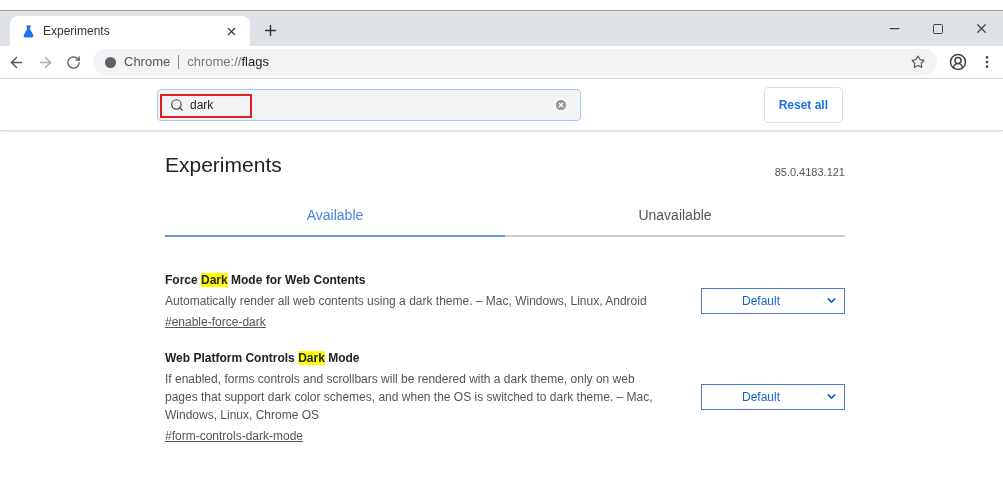 This screenshot has height=478, width=1003. I want to click on reset-all-button: Reset all, so click(803, 104).